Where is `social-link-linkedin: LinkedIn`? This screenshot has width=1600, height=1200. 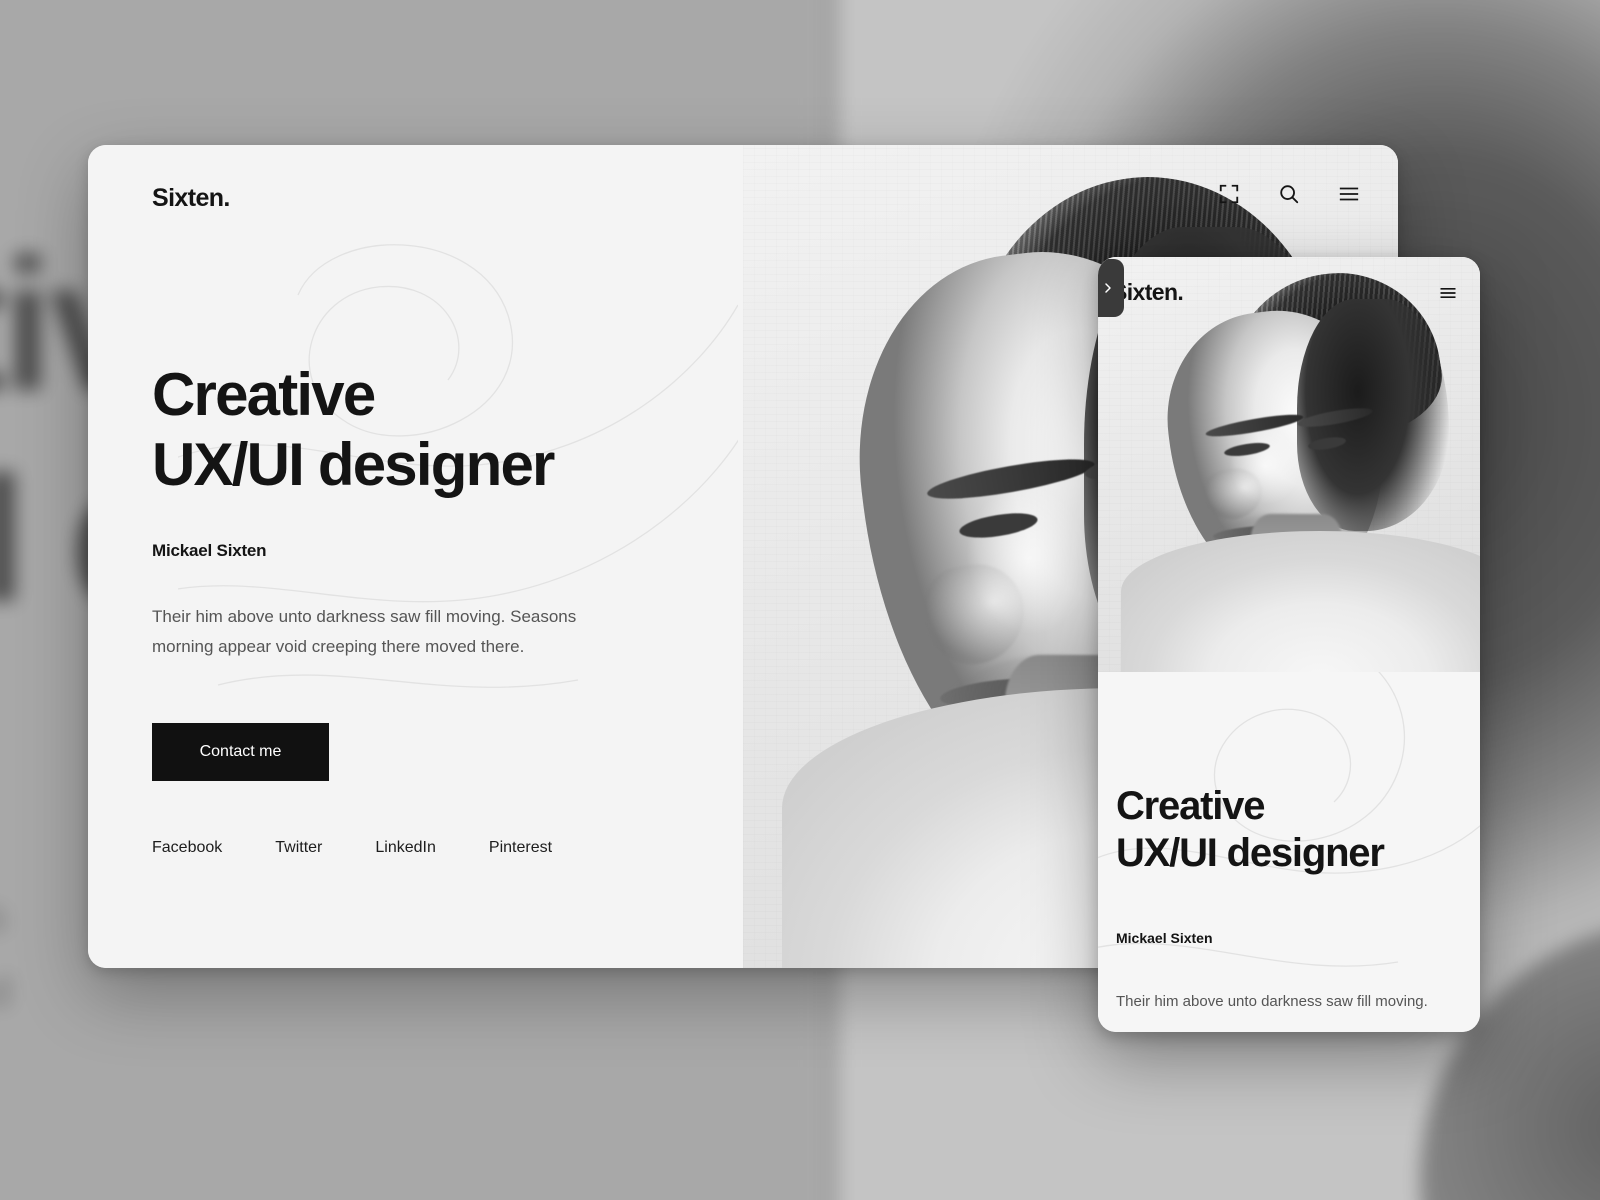
social-link-linkedin: LinkedIn is located at coordinates (405, 848).